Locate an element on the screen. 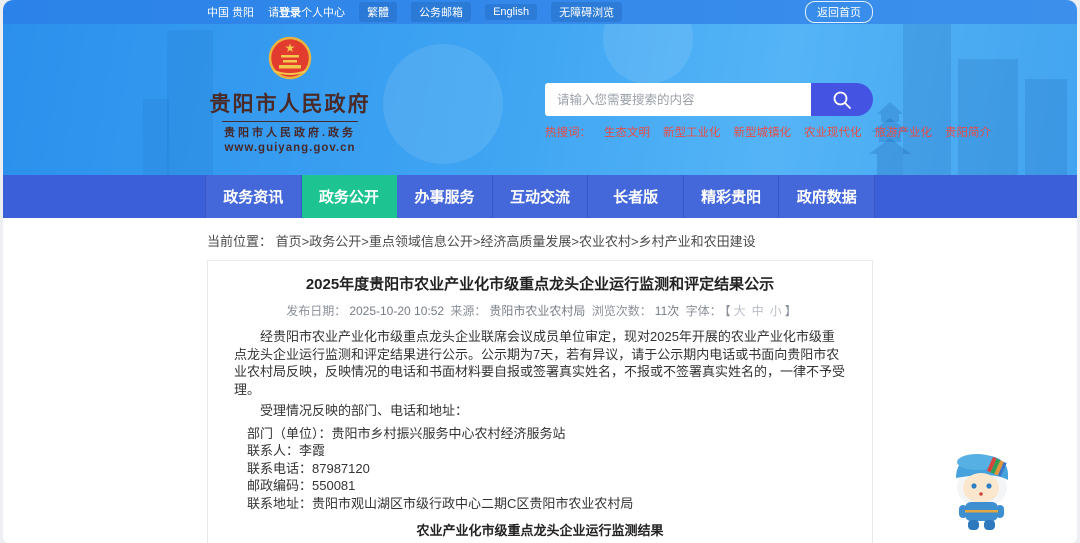 The image size is (1080, 543). views-label: 浏览次数： is located at coordinates (621, 311).